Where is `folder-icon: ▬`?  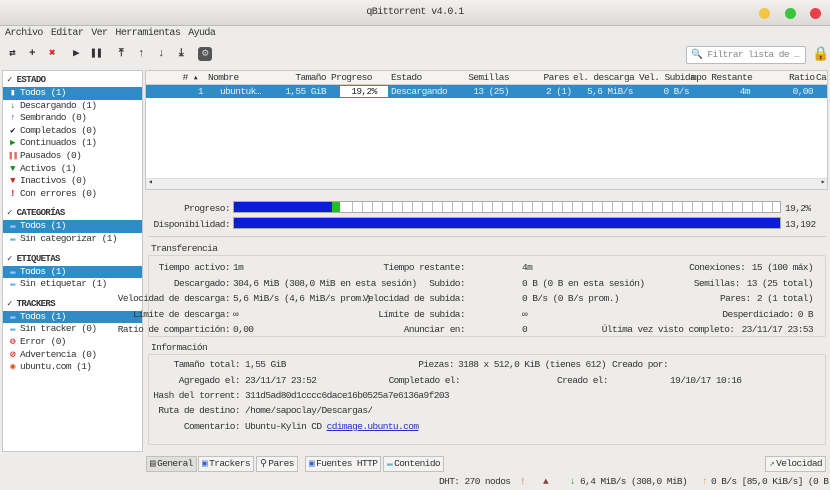 folder-icon: ▬ is located at coordinates (12, 329).